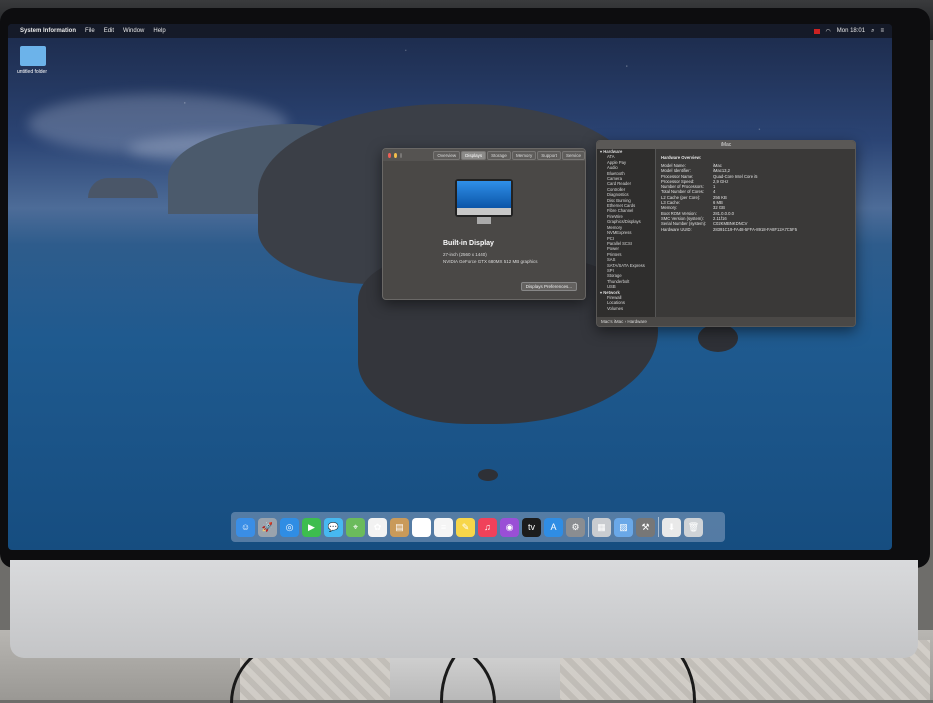 The height and width of the screenshot is (703, 933). What do you see at coordinates (816, 31) in the screenshot?
I see `input-source-icon` at bounding box center [816, 31].